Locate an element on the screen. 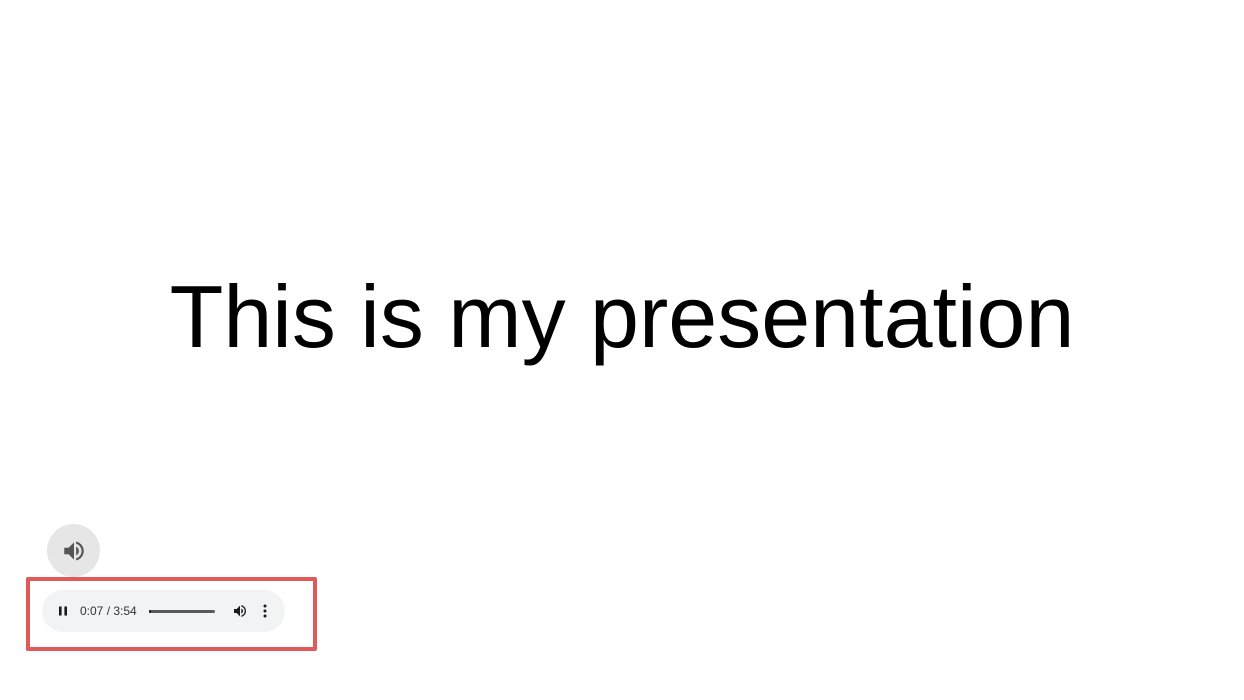 Image resolution: width=1244 pixels, height=700 pixels. volume-icon is located at coordinates (239, 611).